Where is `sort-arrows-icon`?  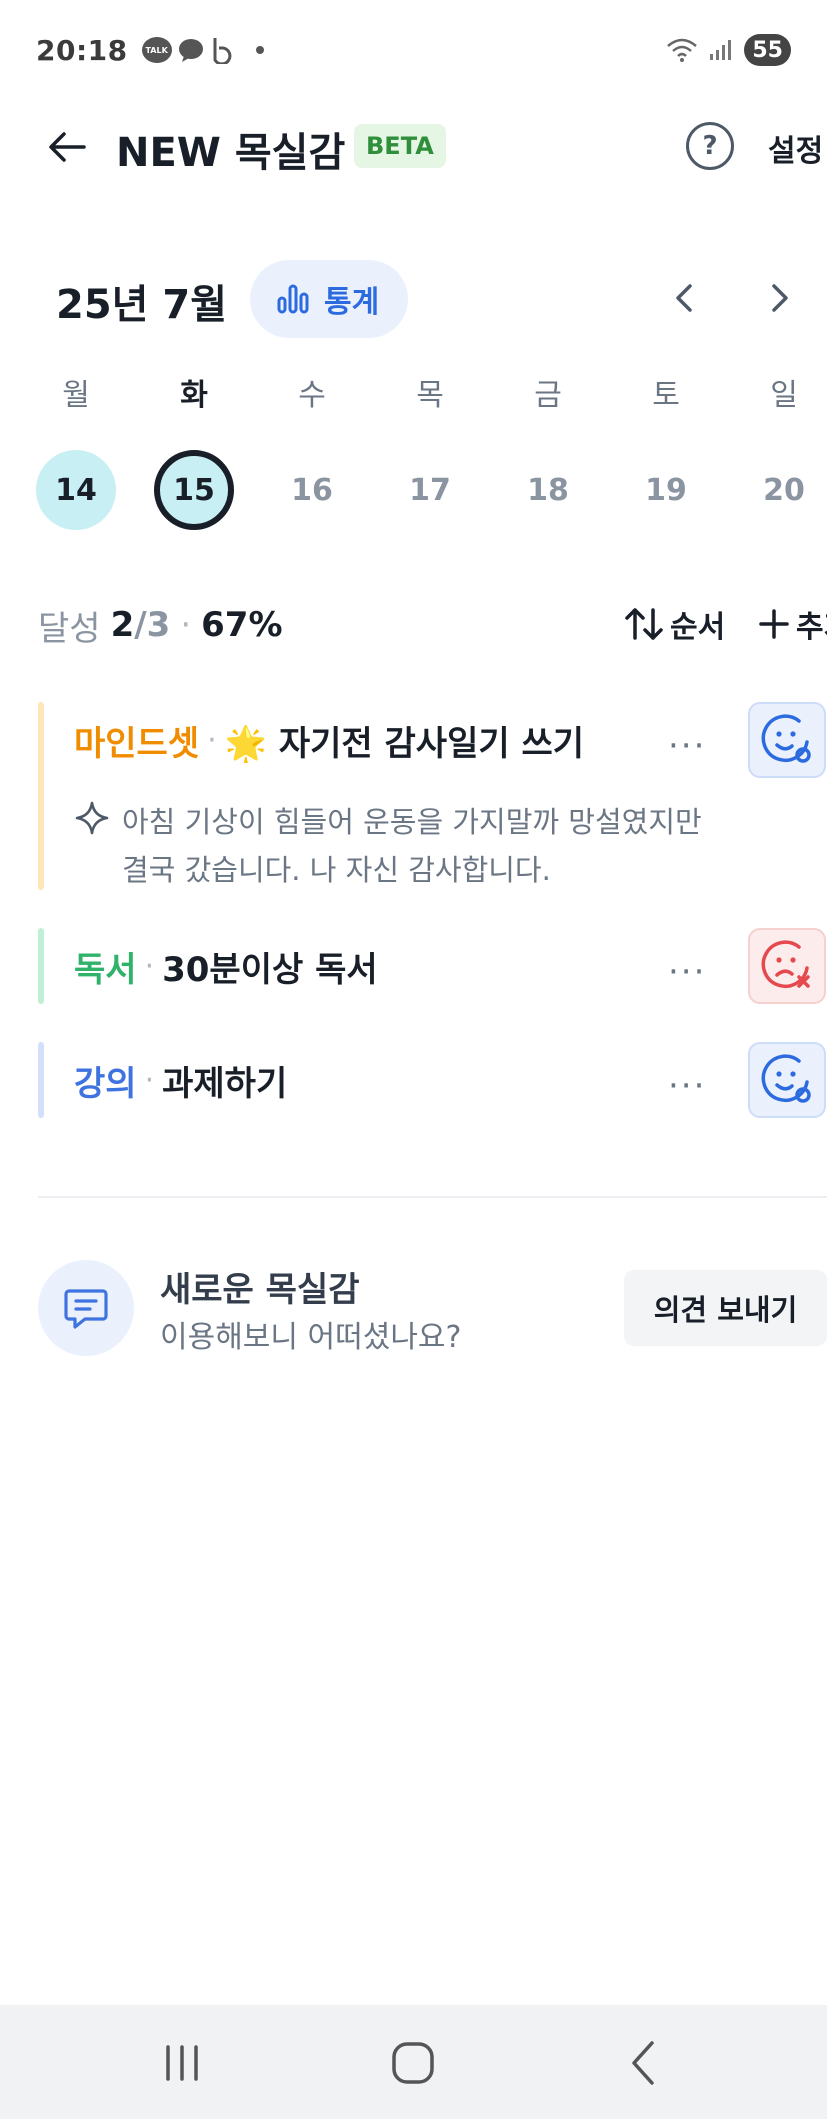
sort-arrows-icon is located at coordinates (644, 624).